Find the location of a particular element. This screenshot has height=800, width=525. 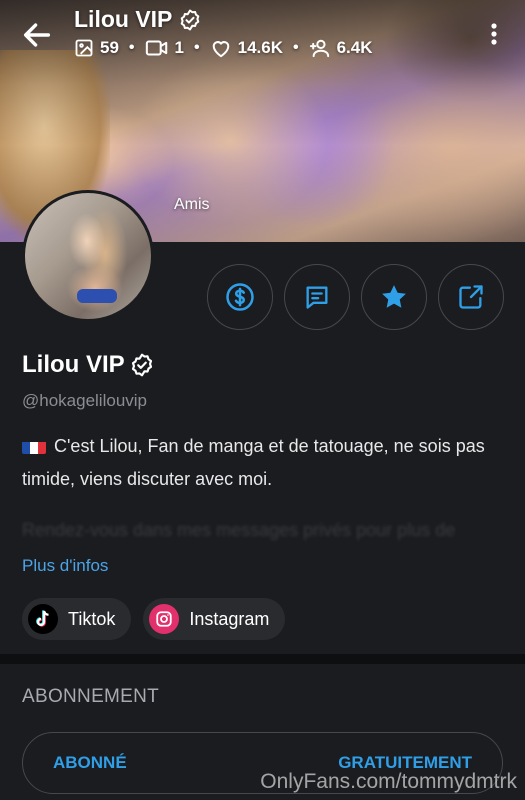

more-vertical-icon is located at coordinates (494, 34).